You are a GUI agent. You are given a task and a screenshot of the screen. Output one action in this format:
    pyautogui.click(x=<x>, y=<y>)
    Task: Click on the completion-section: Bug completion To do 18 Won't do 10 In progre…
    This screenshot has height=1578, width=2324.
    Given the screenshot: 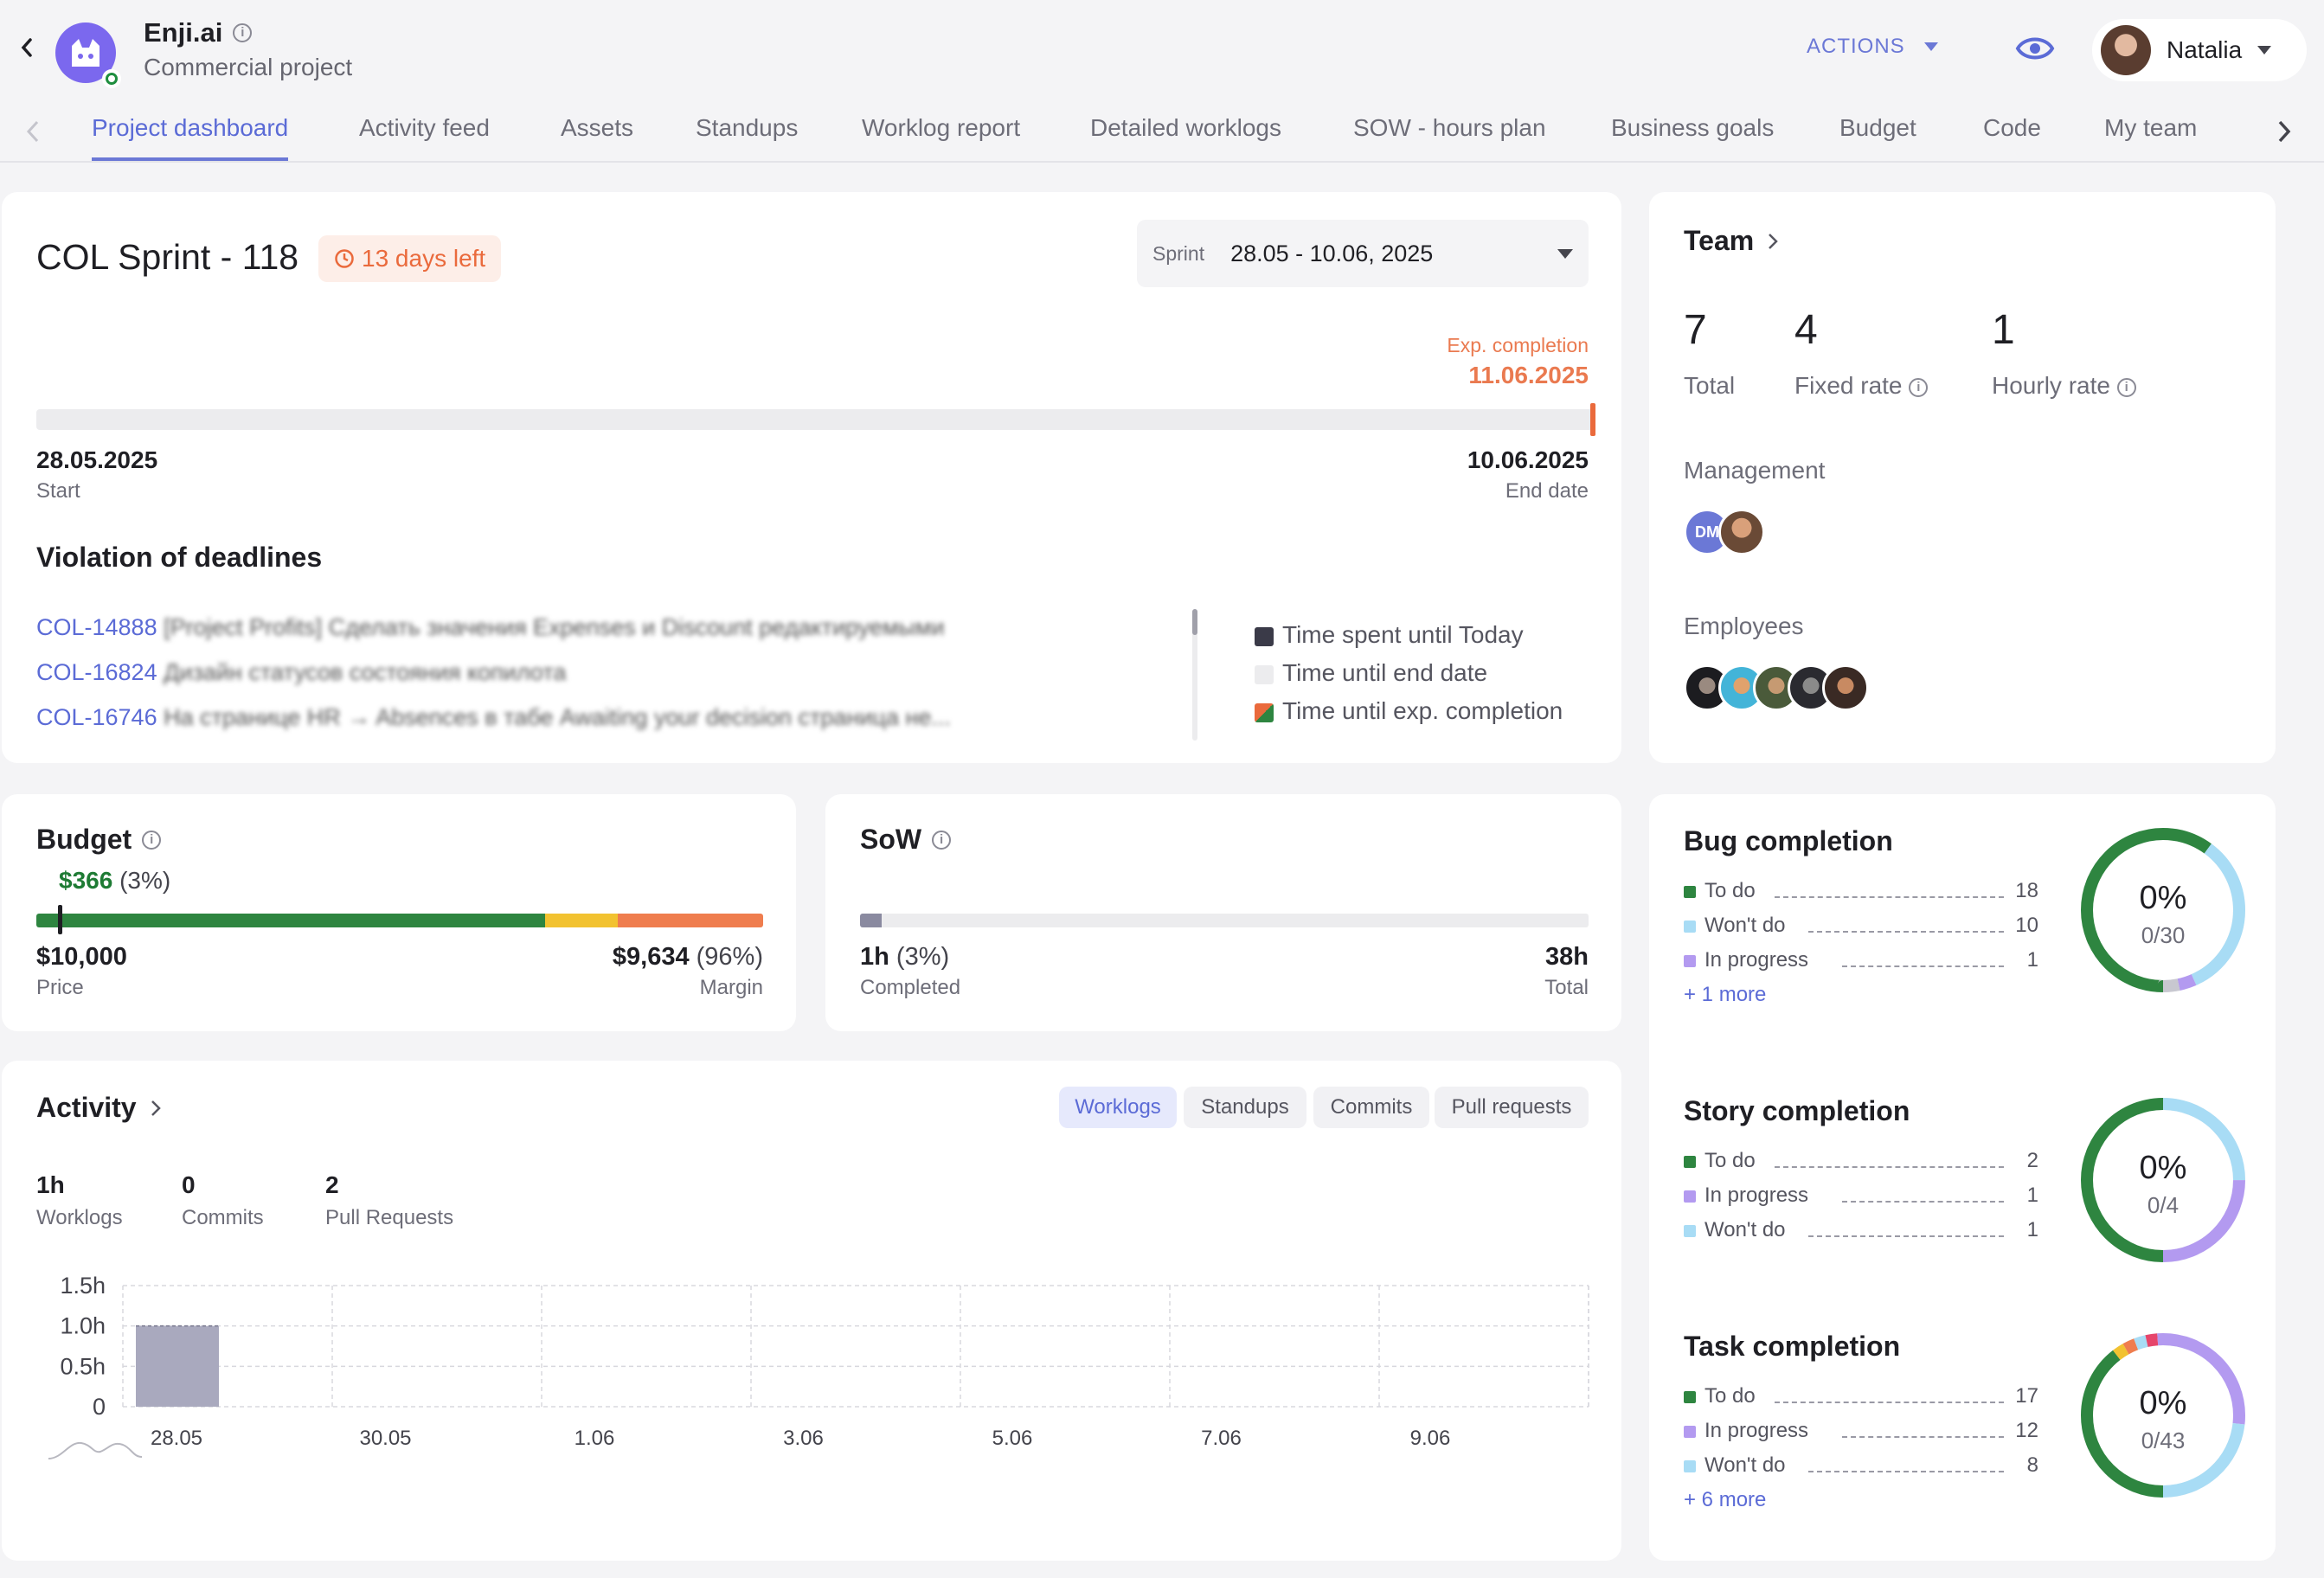 What is the action you would take?
    pyautogui.click(x=1962, y=946)
    